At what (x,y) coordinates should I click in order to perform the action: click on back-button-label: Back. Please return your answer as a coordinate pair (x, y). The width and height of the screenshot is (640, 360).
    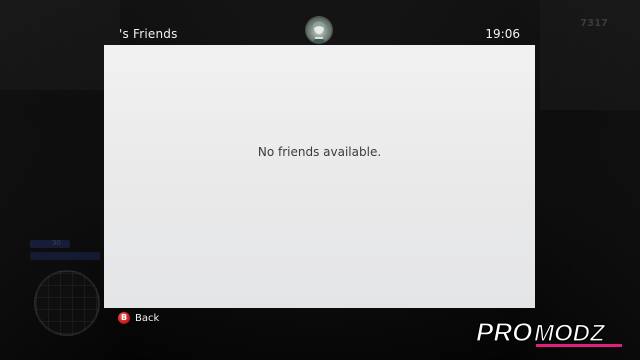
    Looking at the image, I should click on (147, 318).